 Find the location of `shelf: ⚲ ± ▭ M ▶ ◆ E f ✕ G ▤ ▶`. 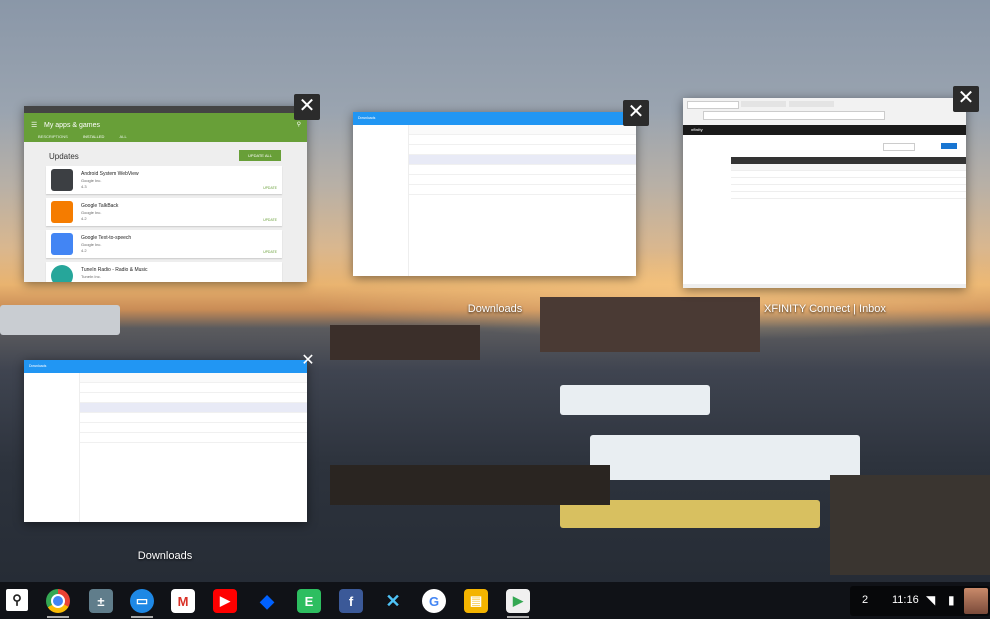

shelf: ⚲ ± ▭ M ▶ ◆ E f ✕ G ▤ ▶ is located at coordinates (495, 600).